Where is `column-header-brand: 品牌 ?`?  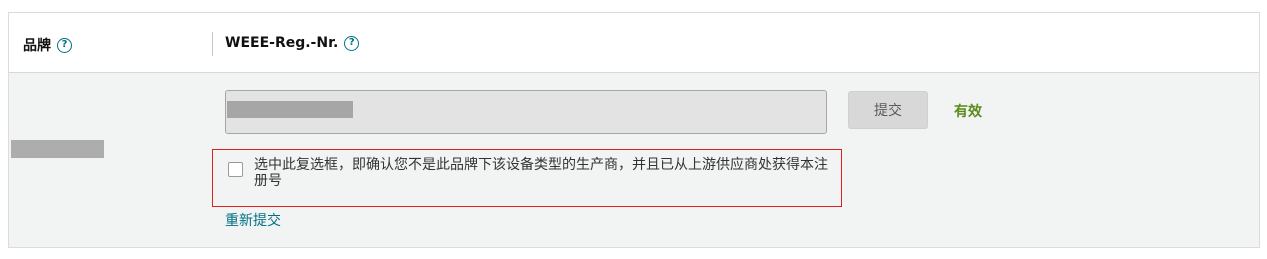 column-header-brand: 品牌 ? is located at coordinates (47, 45).